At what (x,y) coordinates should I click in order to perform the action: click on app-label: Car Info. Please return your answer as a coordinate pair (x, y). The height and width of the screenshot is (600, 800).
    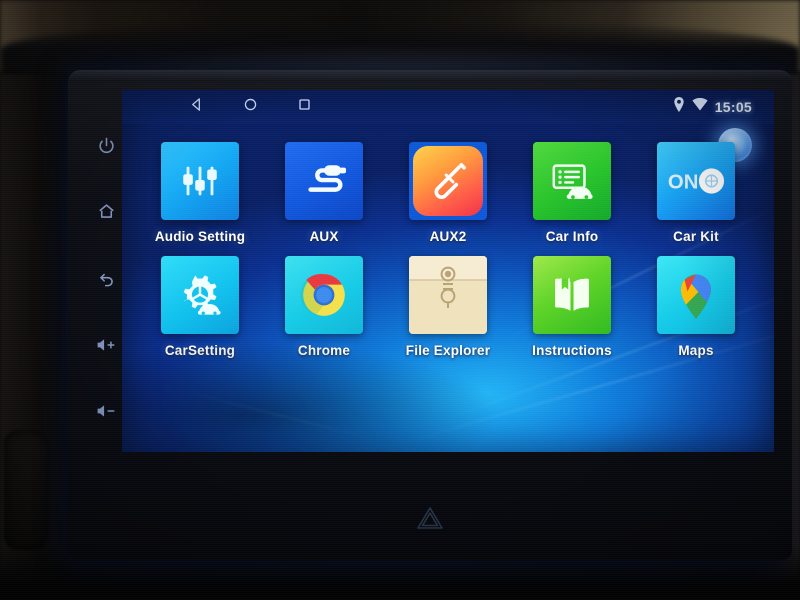
    Looking at the image, I should click on (572, 236).